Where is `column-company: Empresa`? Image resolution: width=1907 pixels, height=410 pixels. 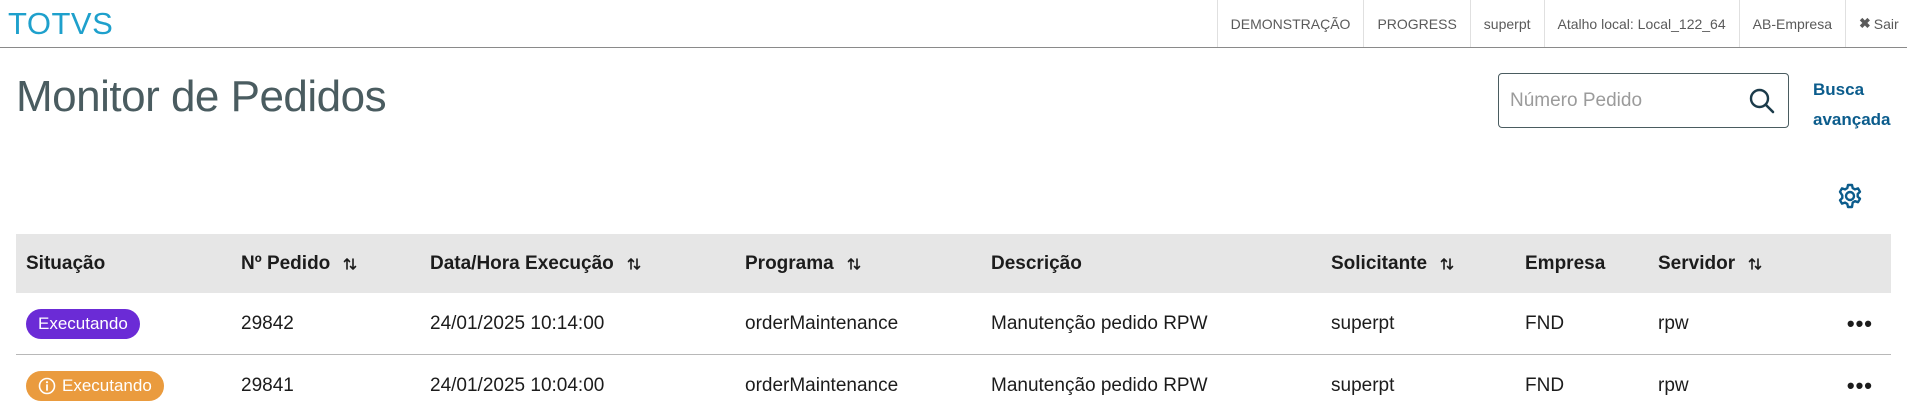 column-company: Empresa is located at coordinates (1565, 263).